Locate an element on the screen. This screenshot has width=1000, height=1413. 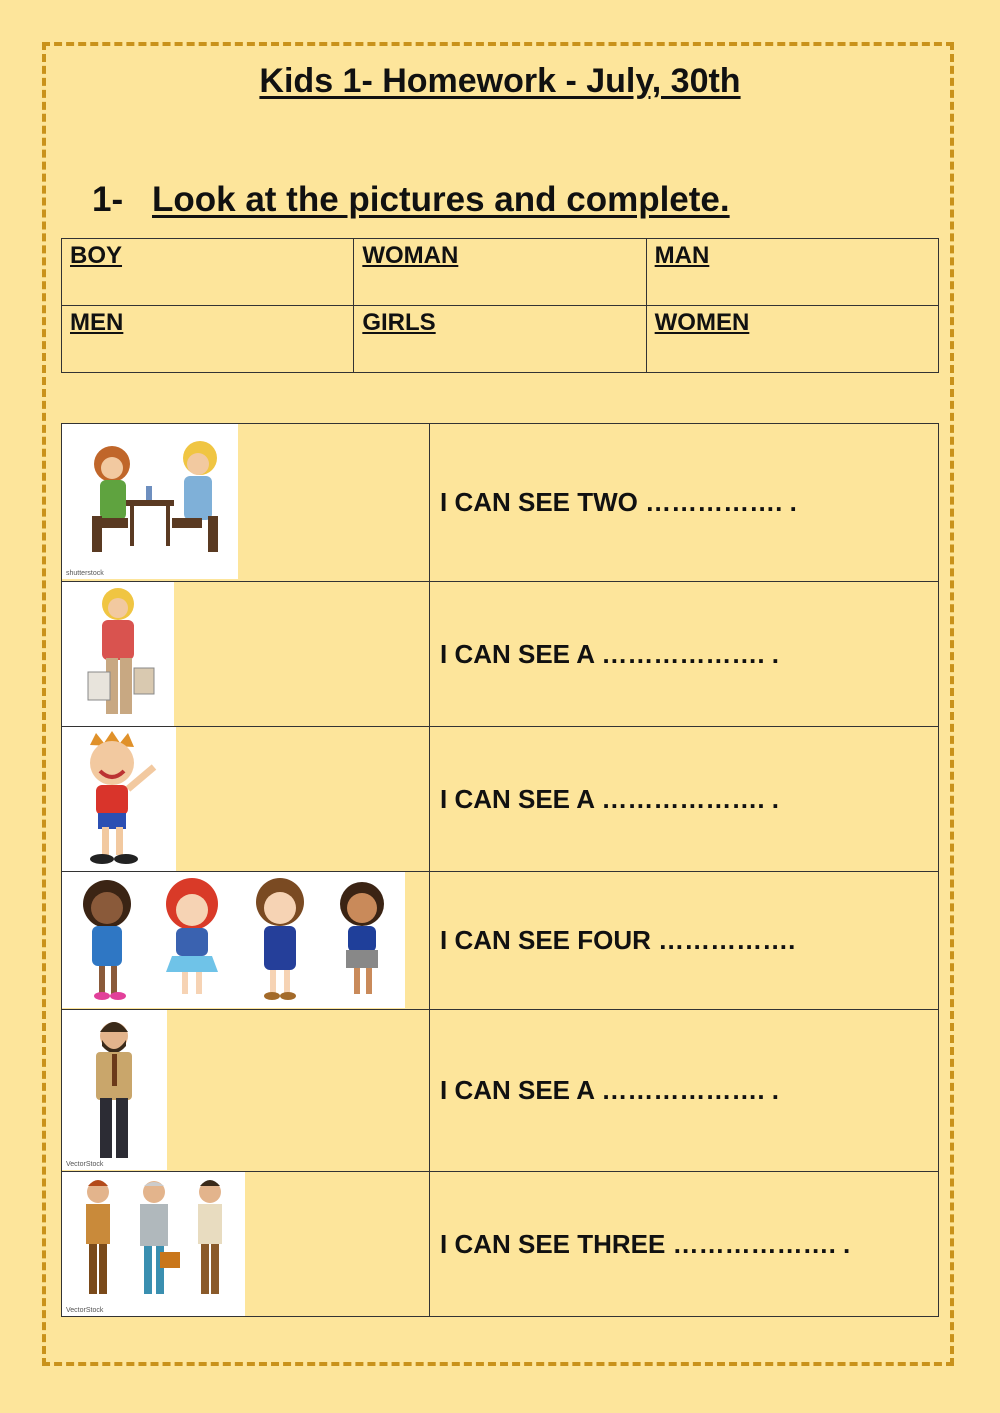
exercise-row: I CAN SEE FOUR ……………. is located at coordinates (500, 940).